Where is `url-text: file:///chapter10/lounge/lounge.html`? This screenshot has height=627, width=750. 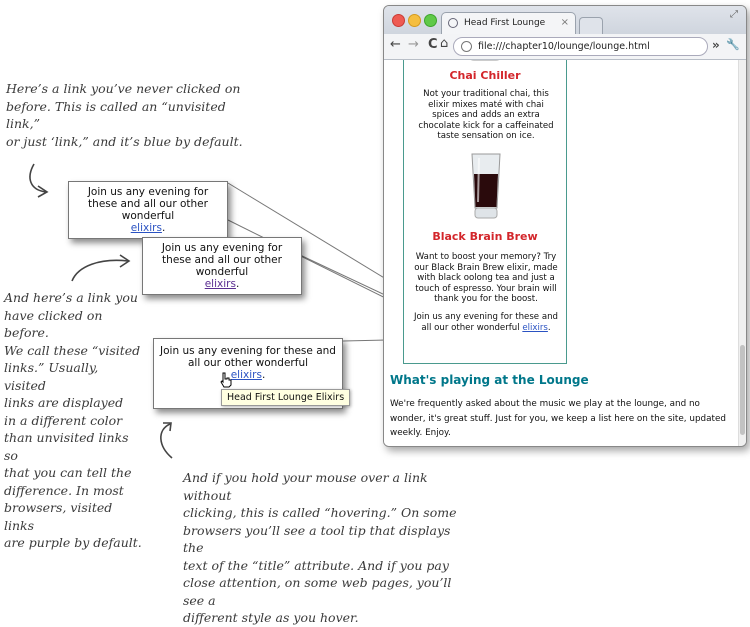 url-text: file:///chapter10/lounge/lounge.html is located at coordinates (564, 46).